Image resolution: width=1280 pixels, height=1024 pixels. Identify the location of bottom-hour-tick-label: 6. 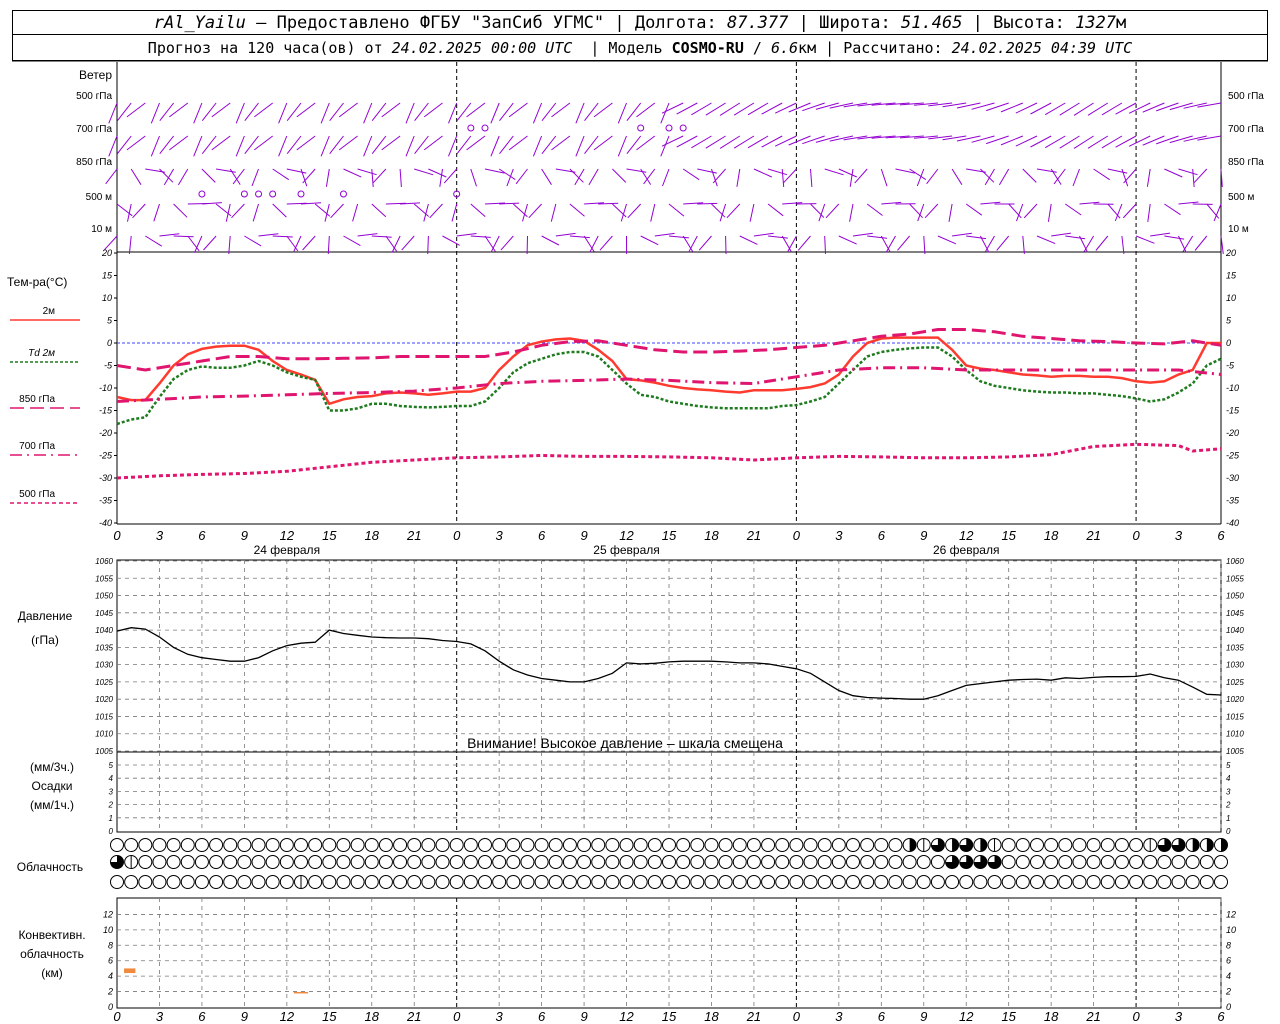
(1221, 1016).